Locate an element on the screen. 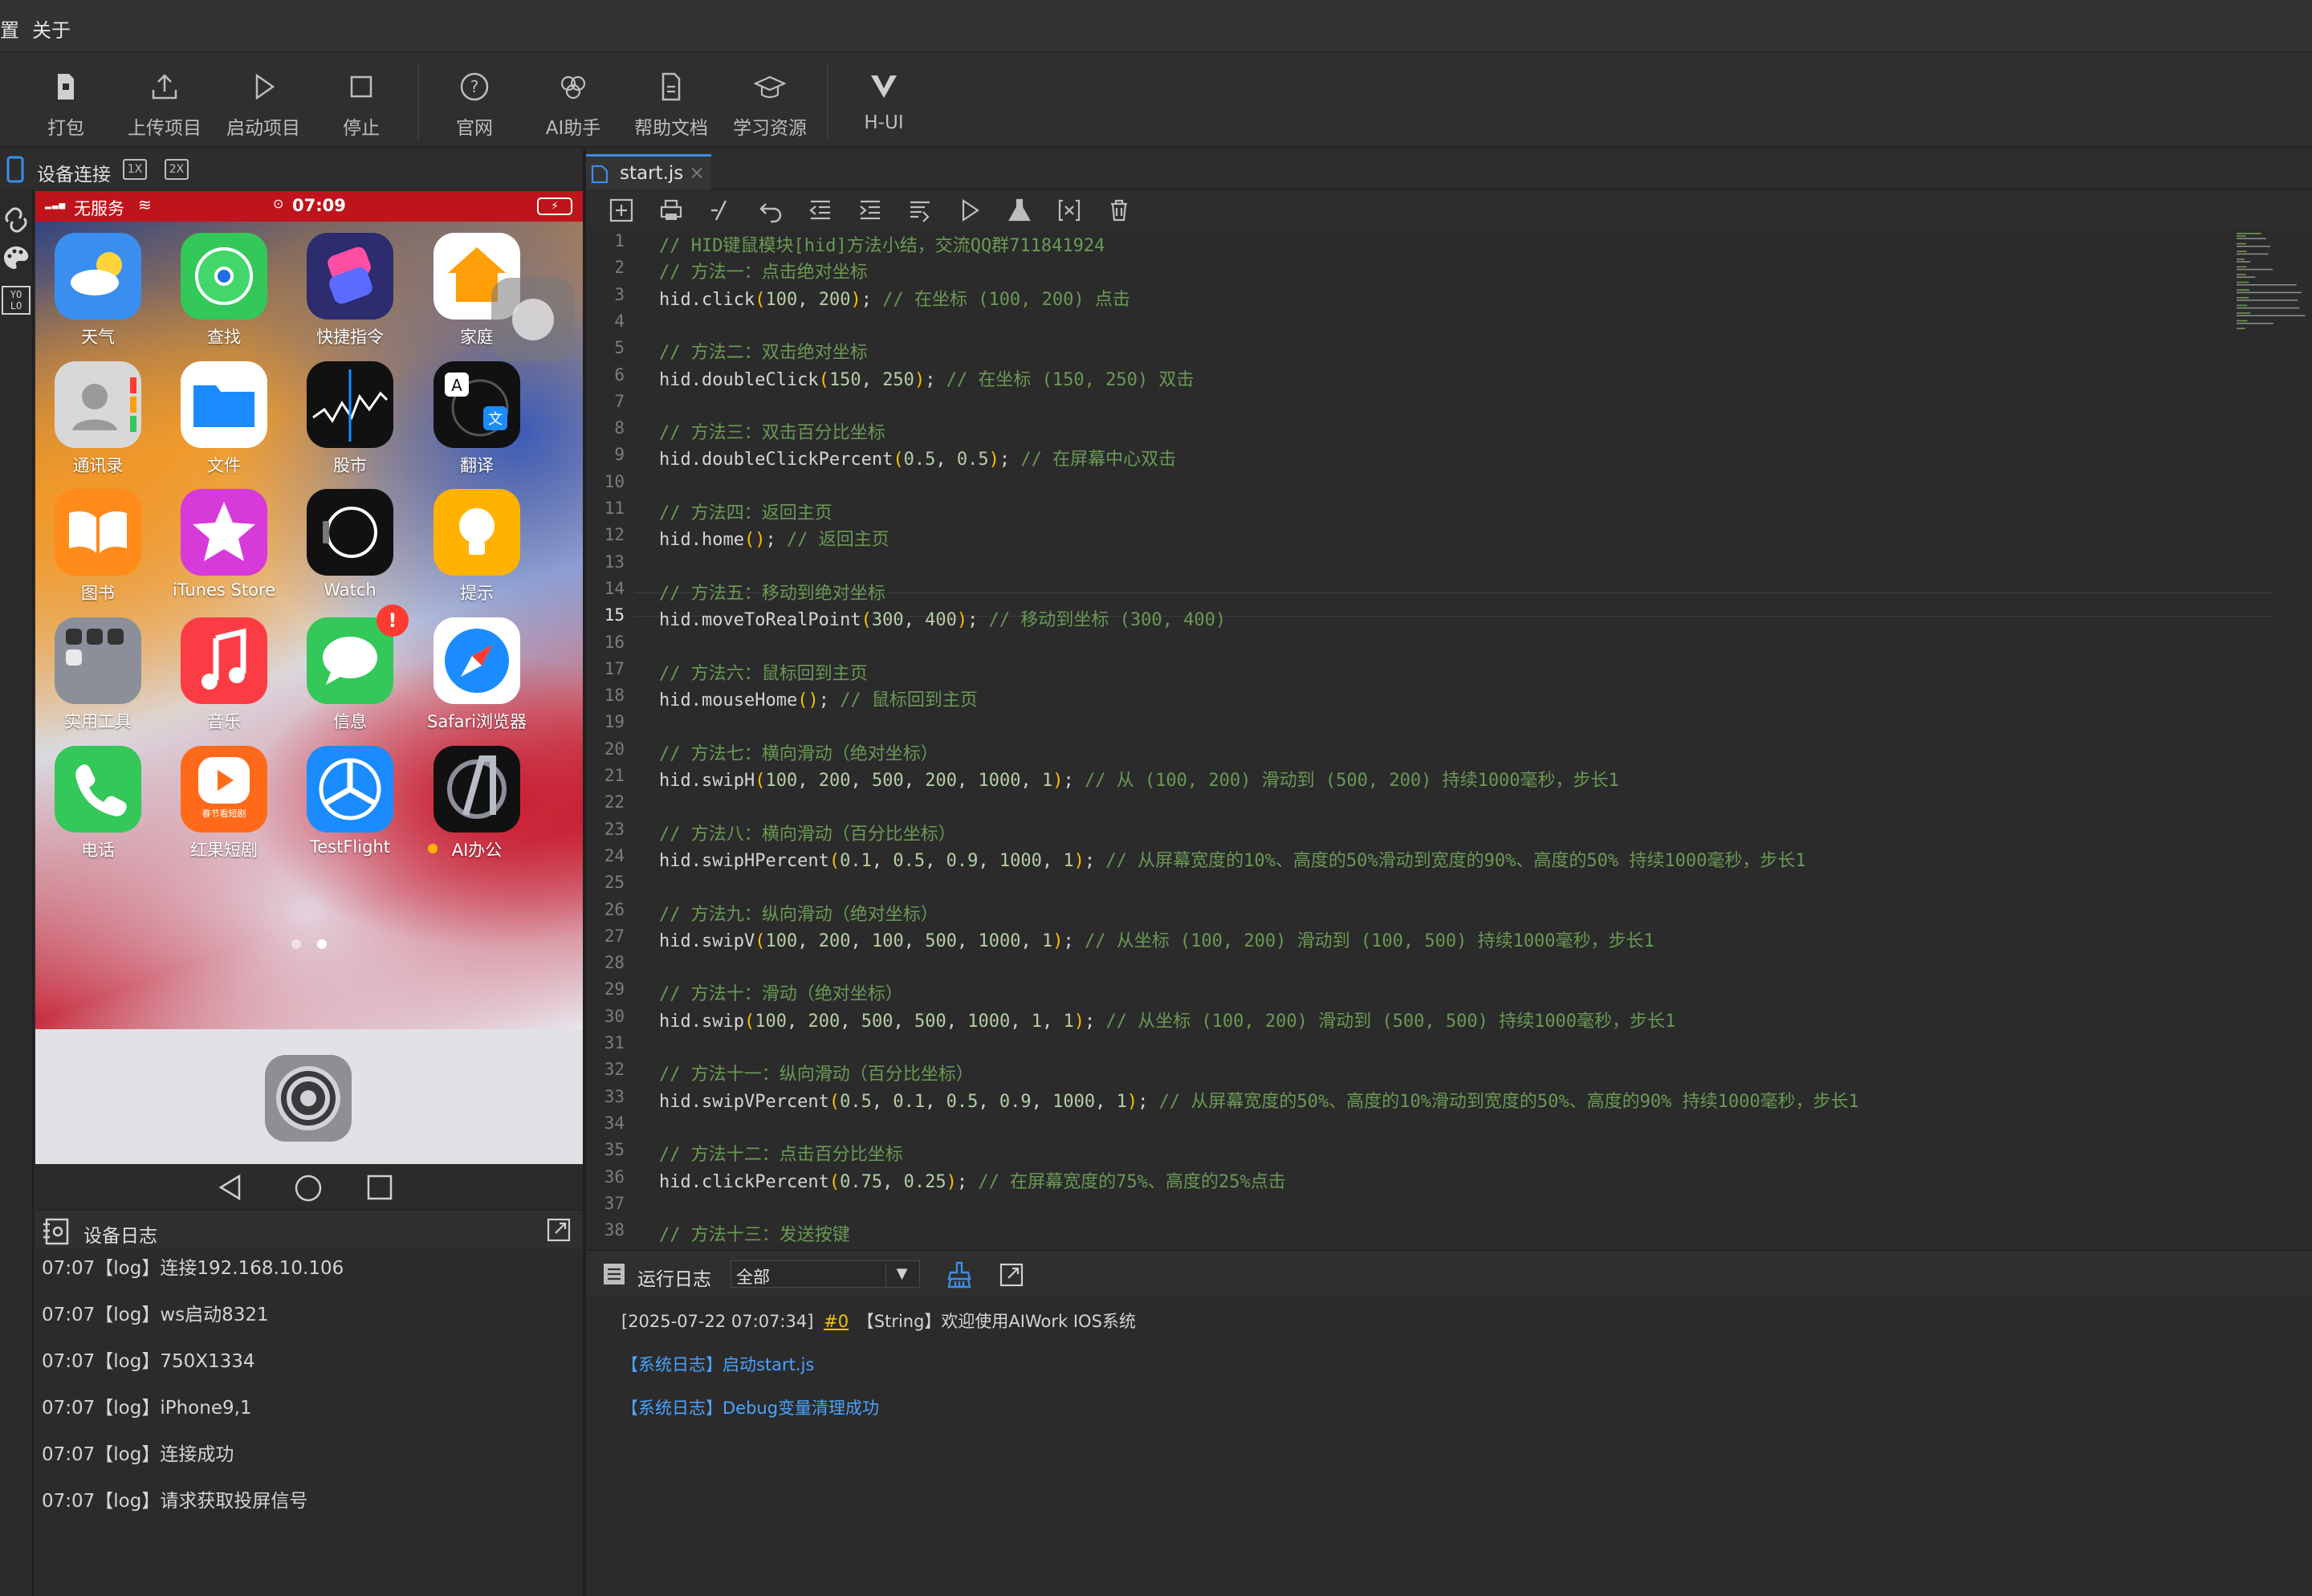 The height and width of the screenshot is (1596, 2312). svg-text: 文 is located at coordinates (496, 420).